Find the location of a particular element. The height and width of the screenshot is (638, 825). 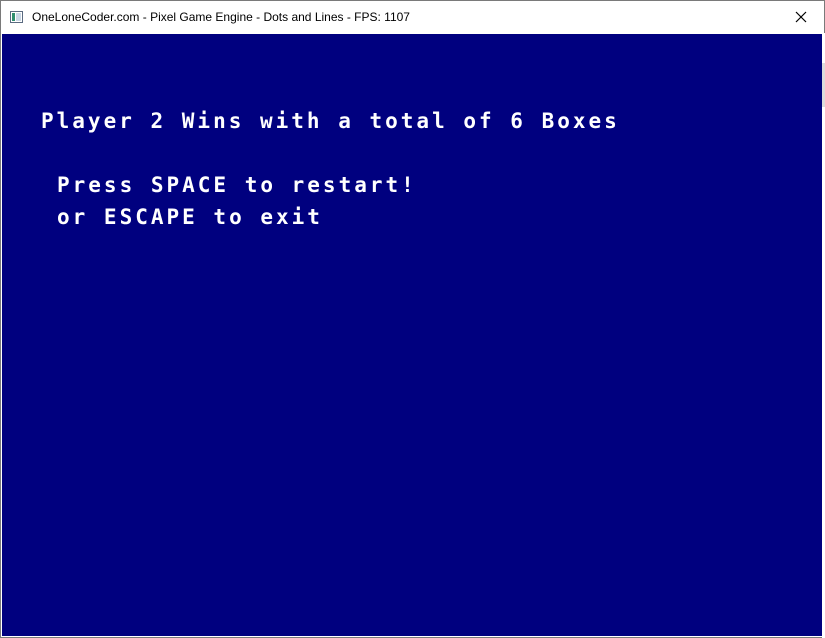

close-button is located at coordinates (801, 17).